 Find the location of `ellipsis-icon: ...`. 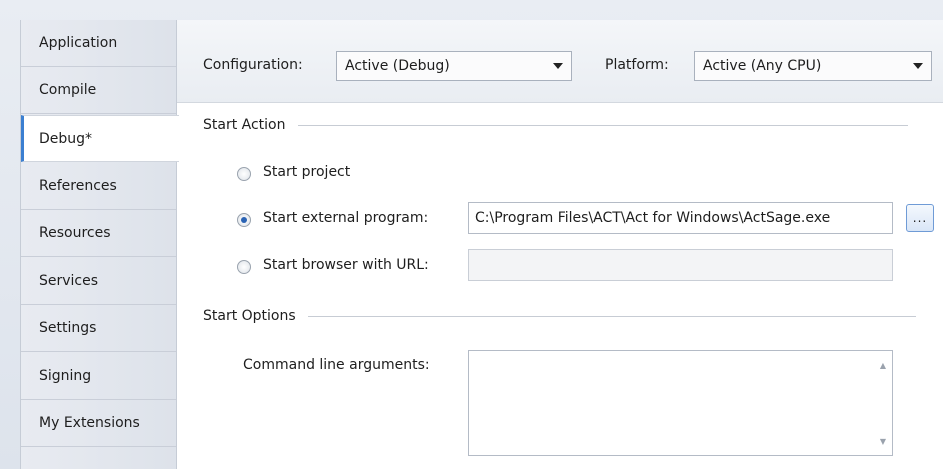

ellipsis-icon: ... is located at coordinates (920, 218).